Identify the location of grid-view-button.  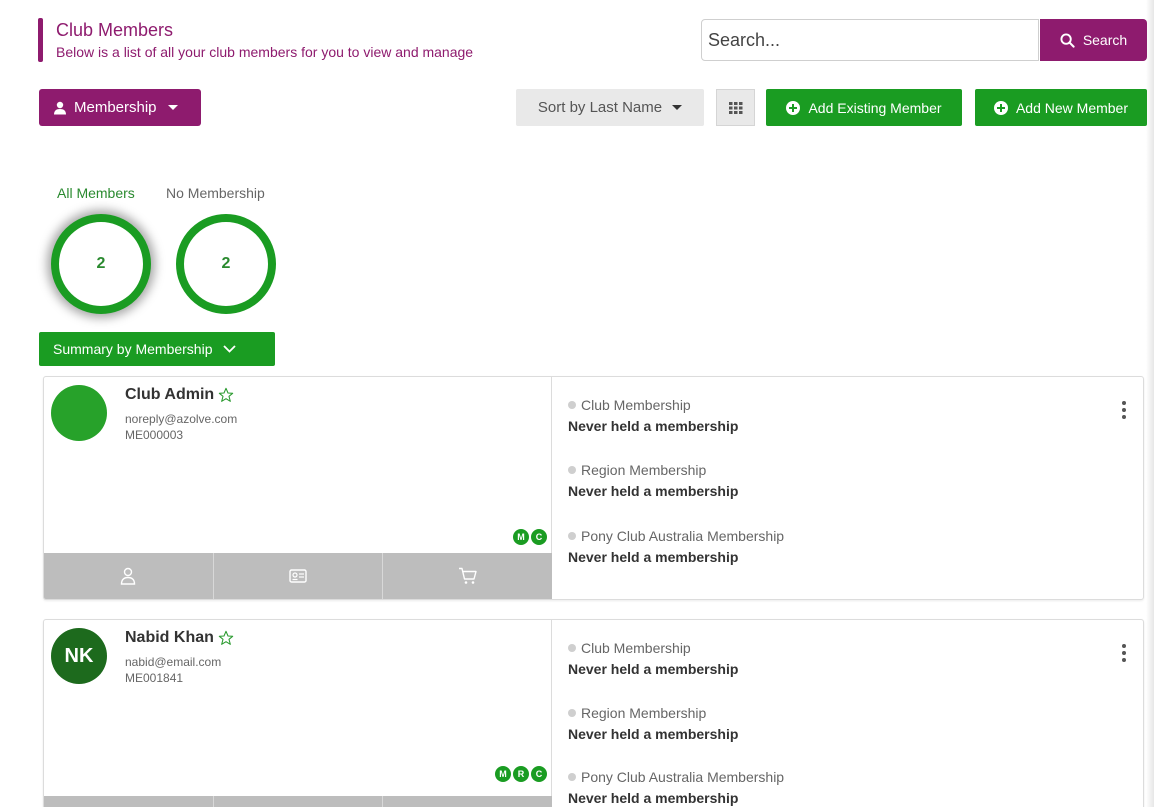
(735, 107).